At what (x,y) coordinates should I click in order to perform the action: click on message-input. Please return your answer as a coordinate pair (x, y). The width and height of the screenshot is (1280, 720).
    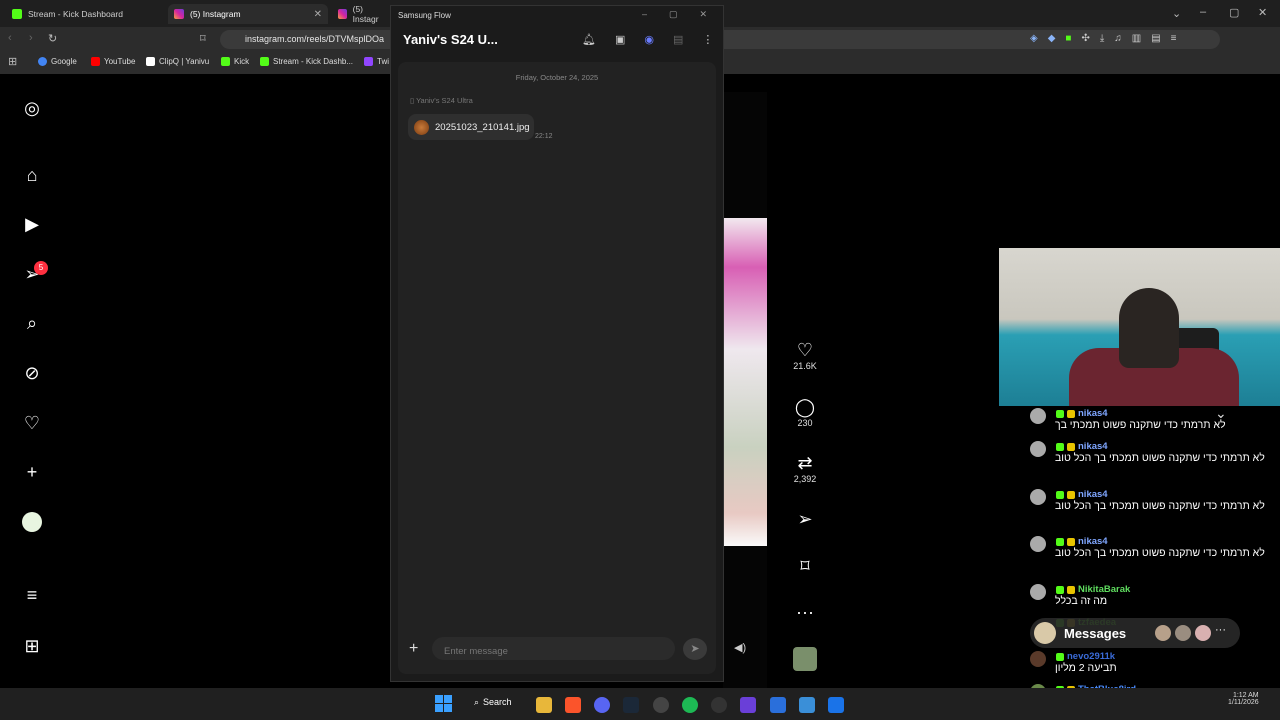
    Looking at the image, I should click on (553, 648).